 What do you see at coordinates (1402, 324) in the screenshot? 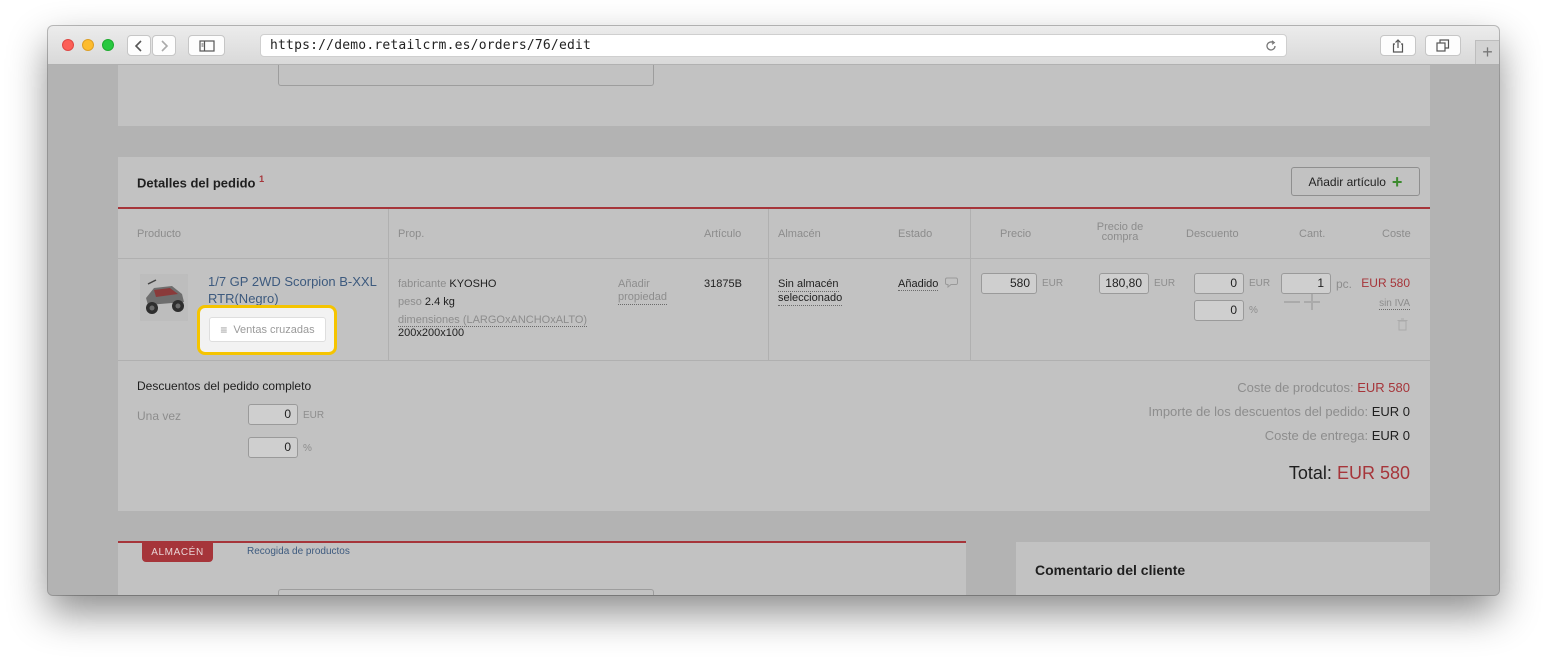
I see `trash-icon` at bounding box center [1402, 324].